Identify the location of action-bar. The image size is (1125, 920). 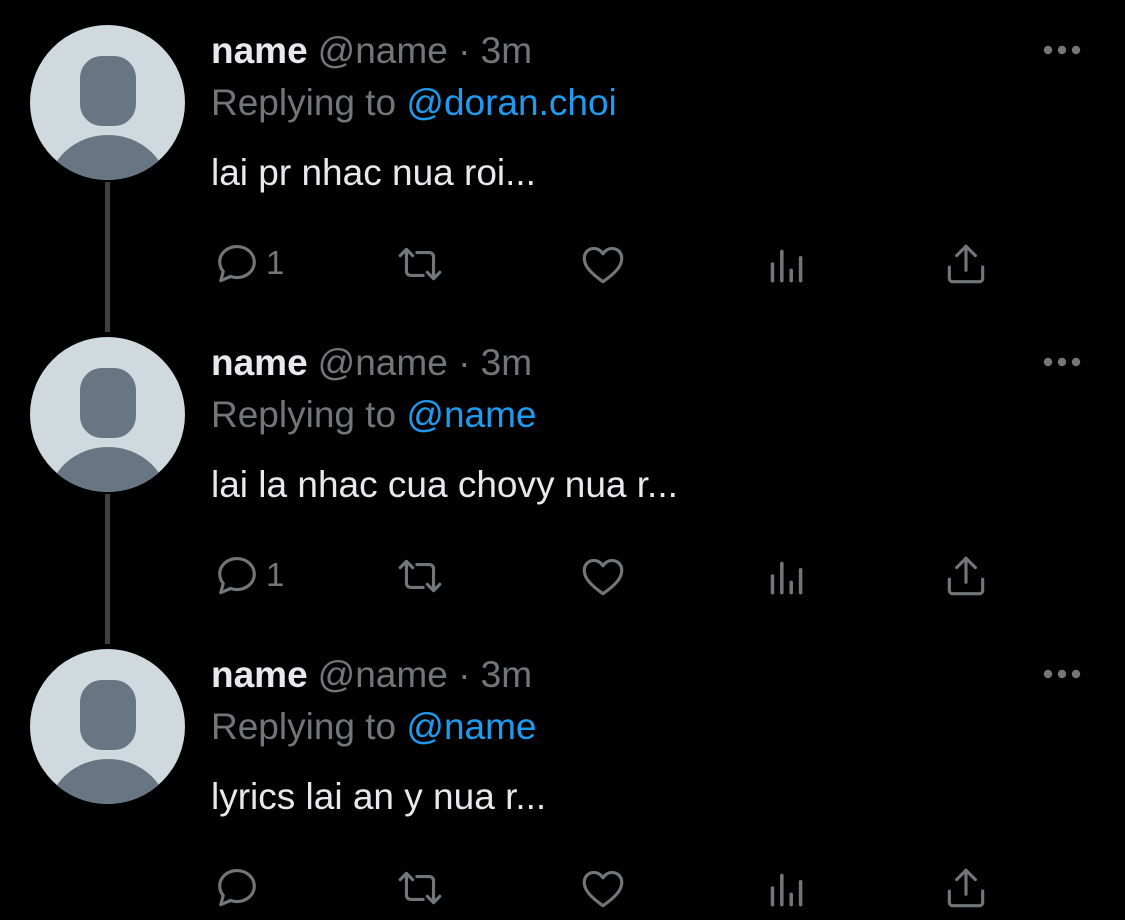
(562, 888).